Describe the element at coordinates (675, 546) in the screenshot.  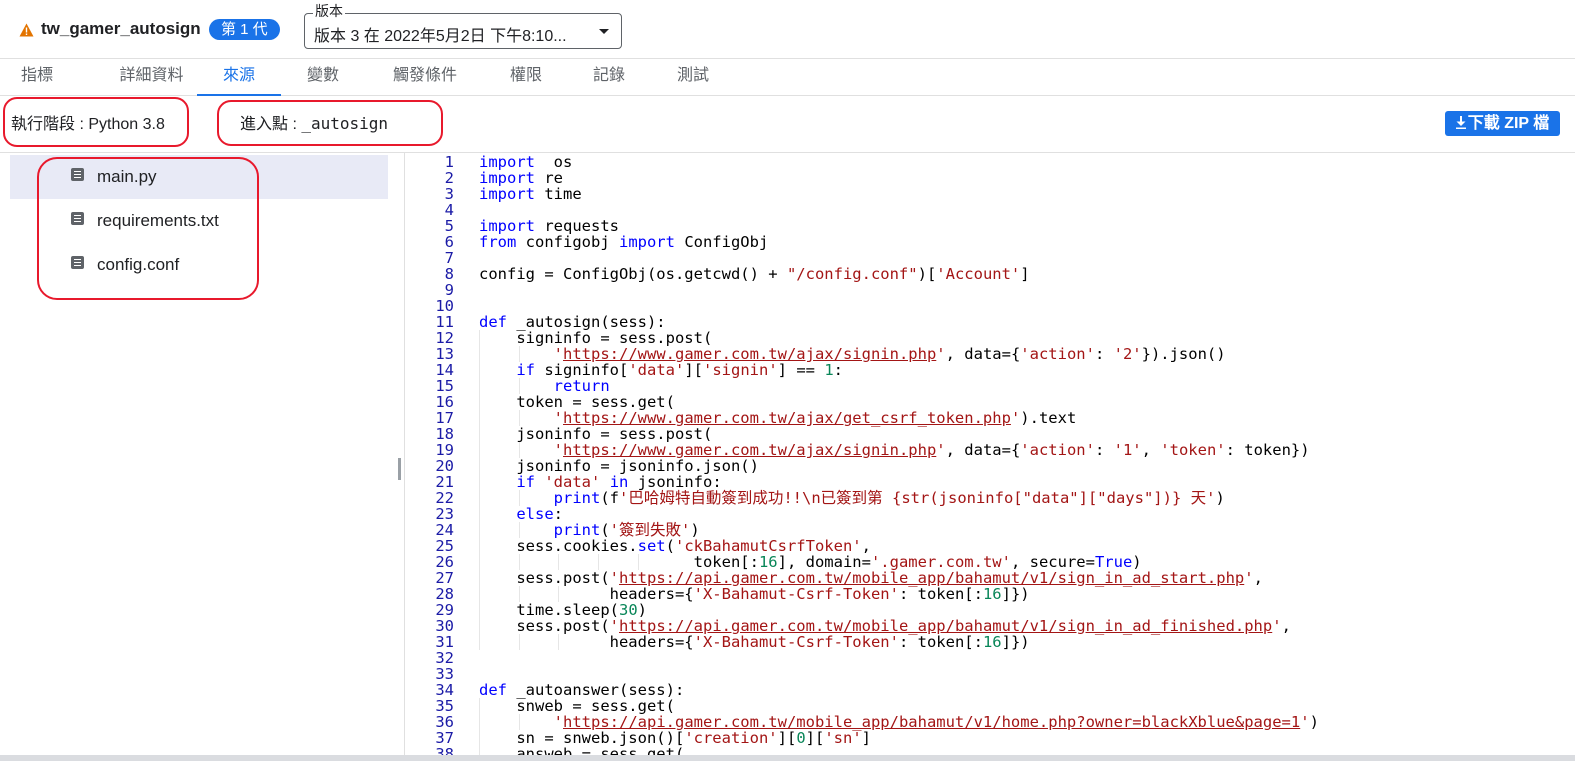
I see `code-text: sess.cookies.set('ckBahamutCsrfToken',` at that location.